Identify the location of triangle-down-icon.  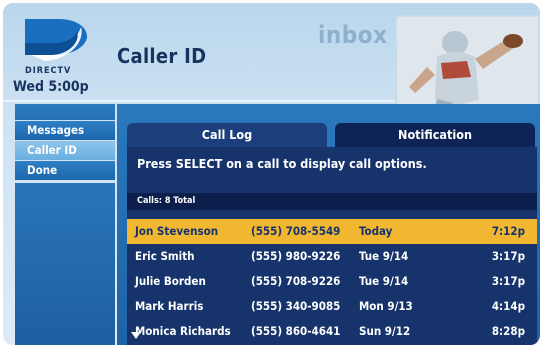
(136, 335).